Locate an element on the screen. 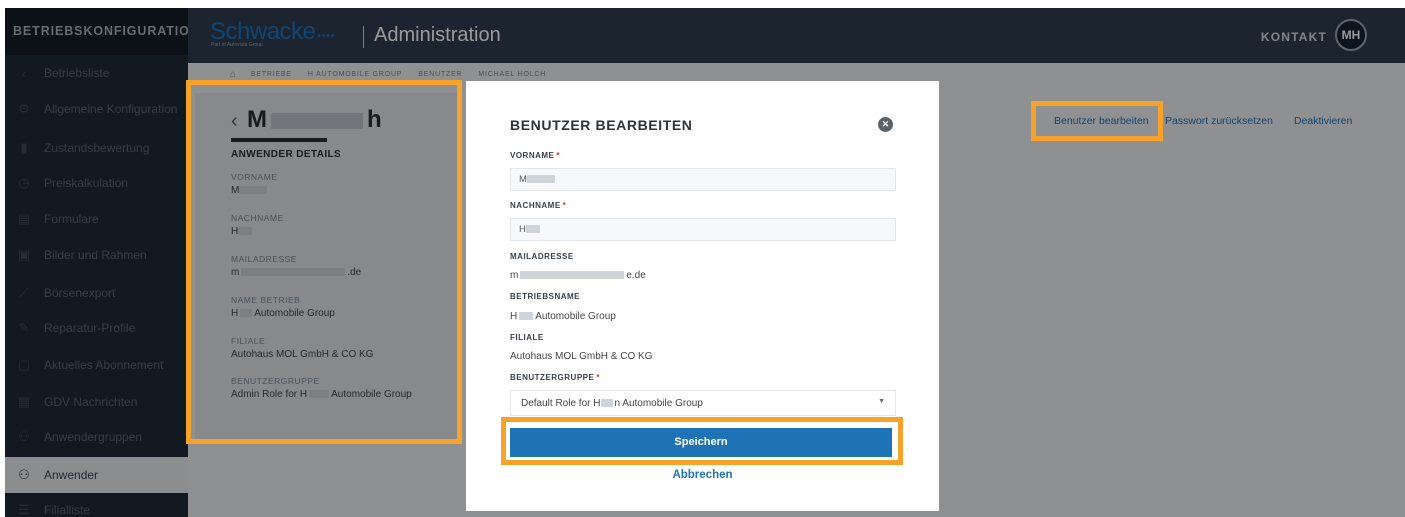  cancel-button: Abbrechen is located at coordinates (702, 475).